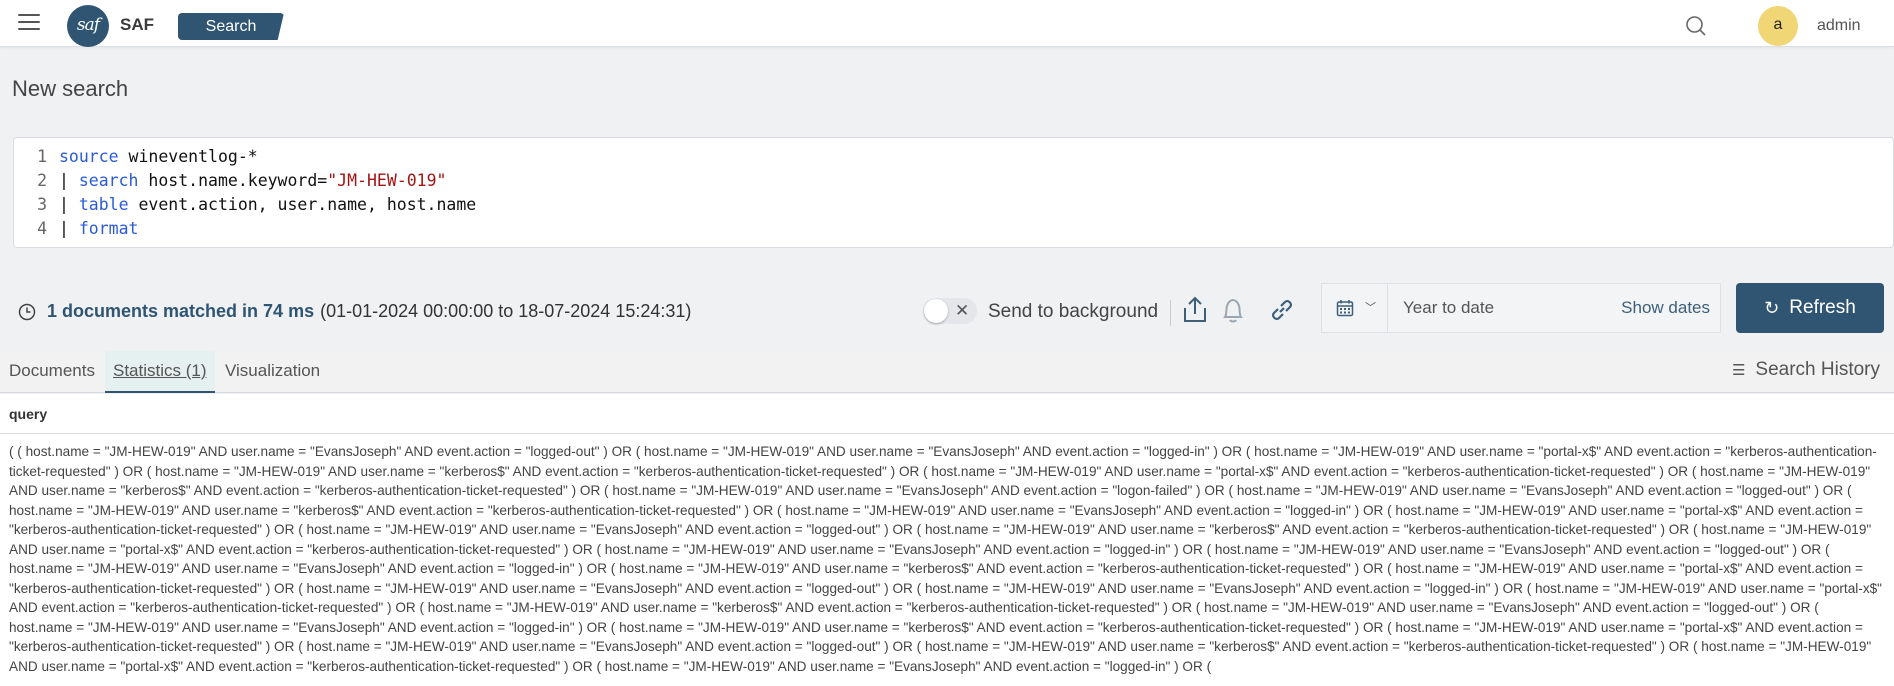 The image size is (1894, 686). I want to click on page-title: New search, so click(70, 88).